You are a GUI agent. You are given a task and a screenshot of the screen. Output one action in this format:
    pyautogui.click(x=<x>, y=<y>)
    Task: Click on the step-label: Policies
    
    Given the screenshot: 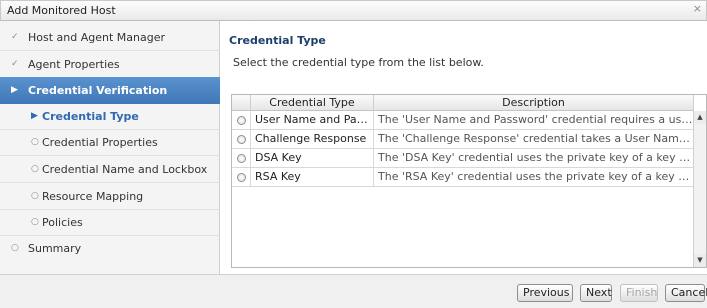 What is the action you would take?
    pyautogui.click(x=62, y=222)
    